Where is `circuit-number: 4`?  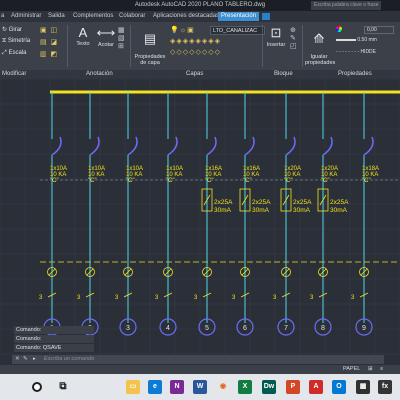
circuit-number: 4 is located at coordinates (168, 328).